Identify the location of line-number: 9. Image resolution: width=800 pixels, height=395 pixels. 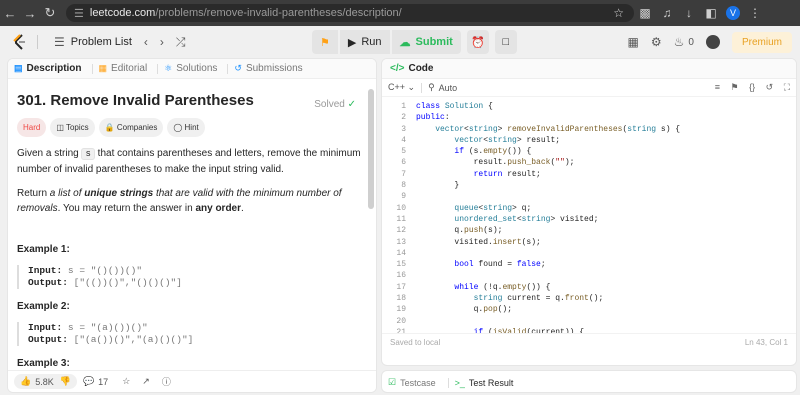
(403, 197).